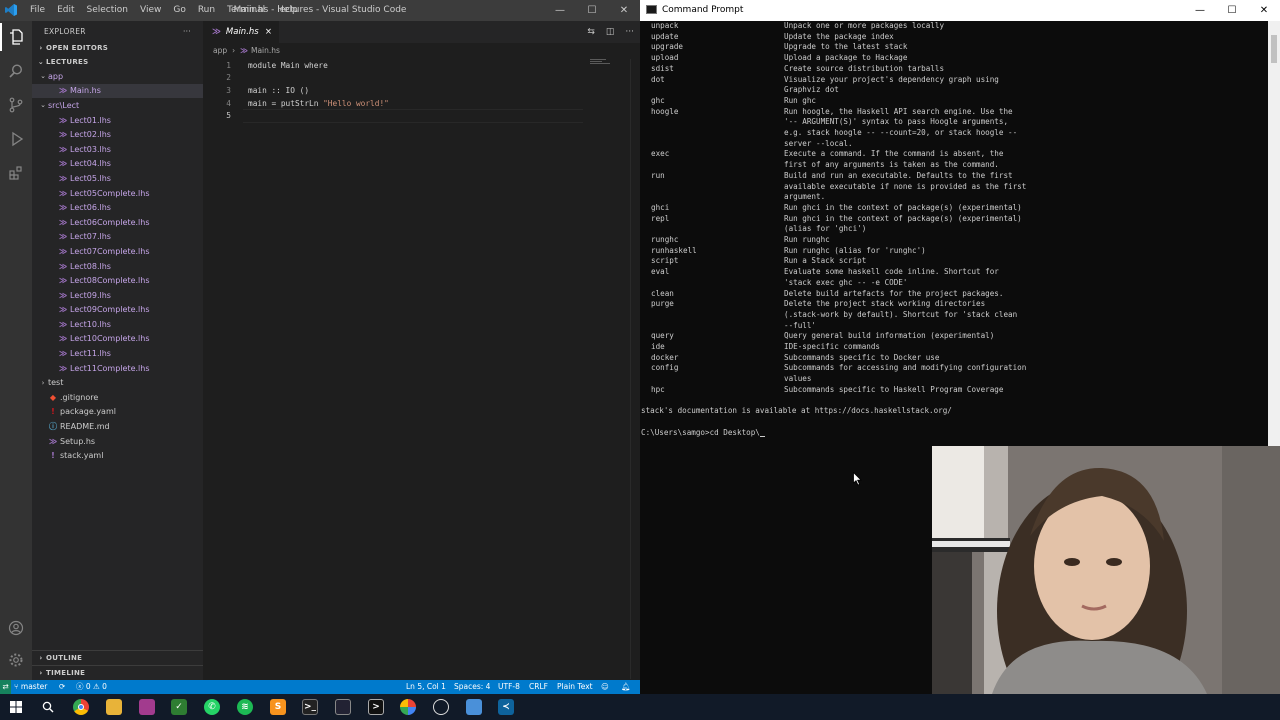 This screenshot has height=720, width=1280. What do you see at coordinates (117, 412) in the screenshot?
I see `tree-file: ! package.yaml` at bounding box center [117, 412].